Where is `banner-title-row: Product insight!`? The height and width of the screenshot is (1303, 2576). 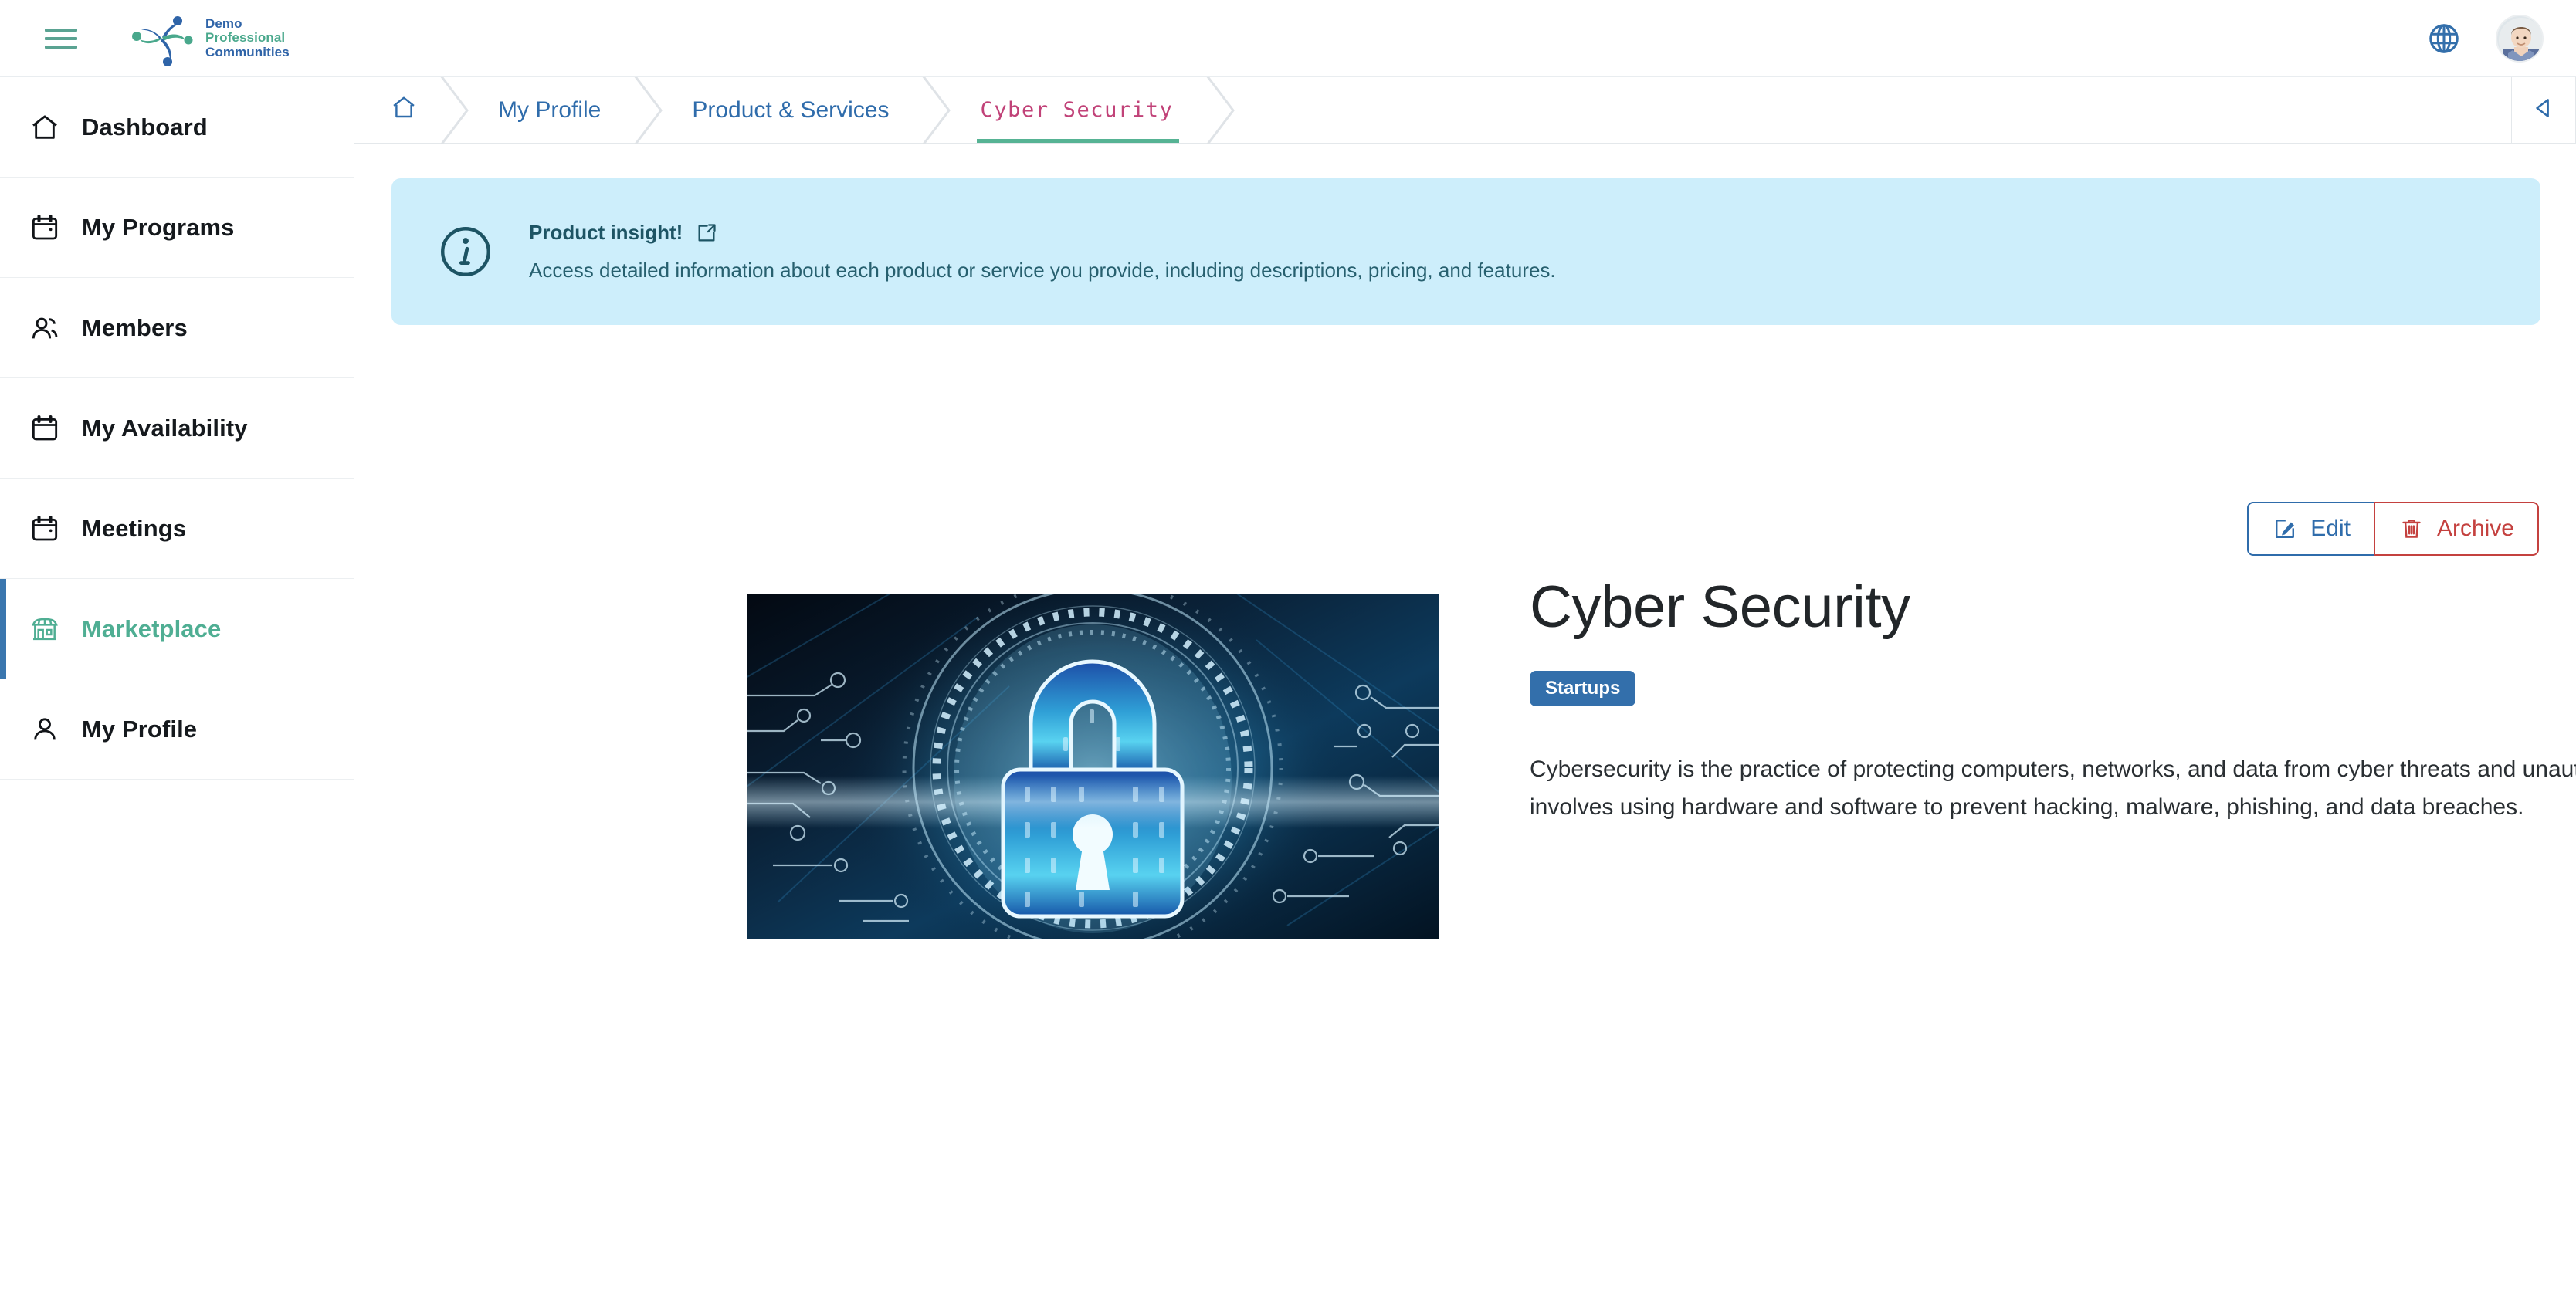
banner-title-row: Product insight! is located at coordinates (1042, 233).